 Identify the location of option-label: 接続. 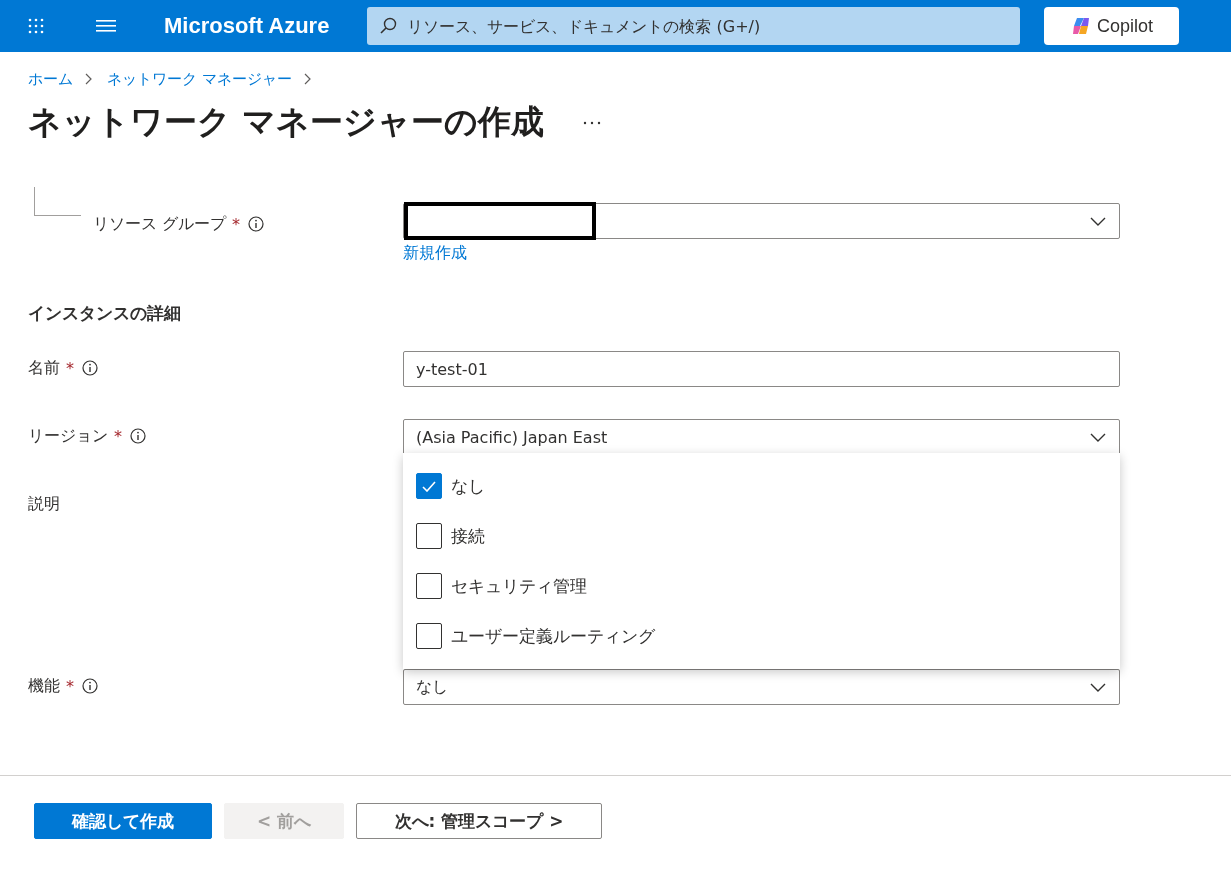
(468, 536).